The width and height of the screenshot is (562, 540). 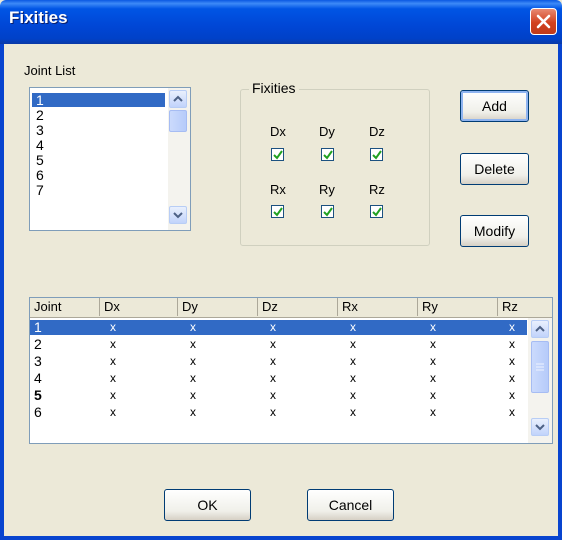 I want to click on window-frame-left, so click(x=2, y=292).